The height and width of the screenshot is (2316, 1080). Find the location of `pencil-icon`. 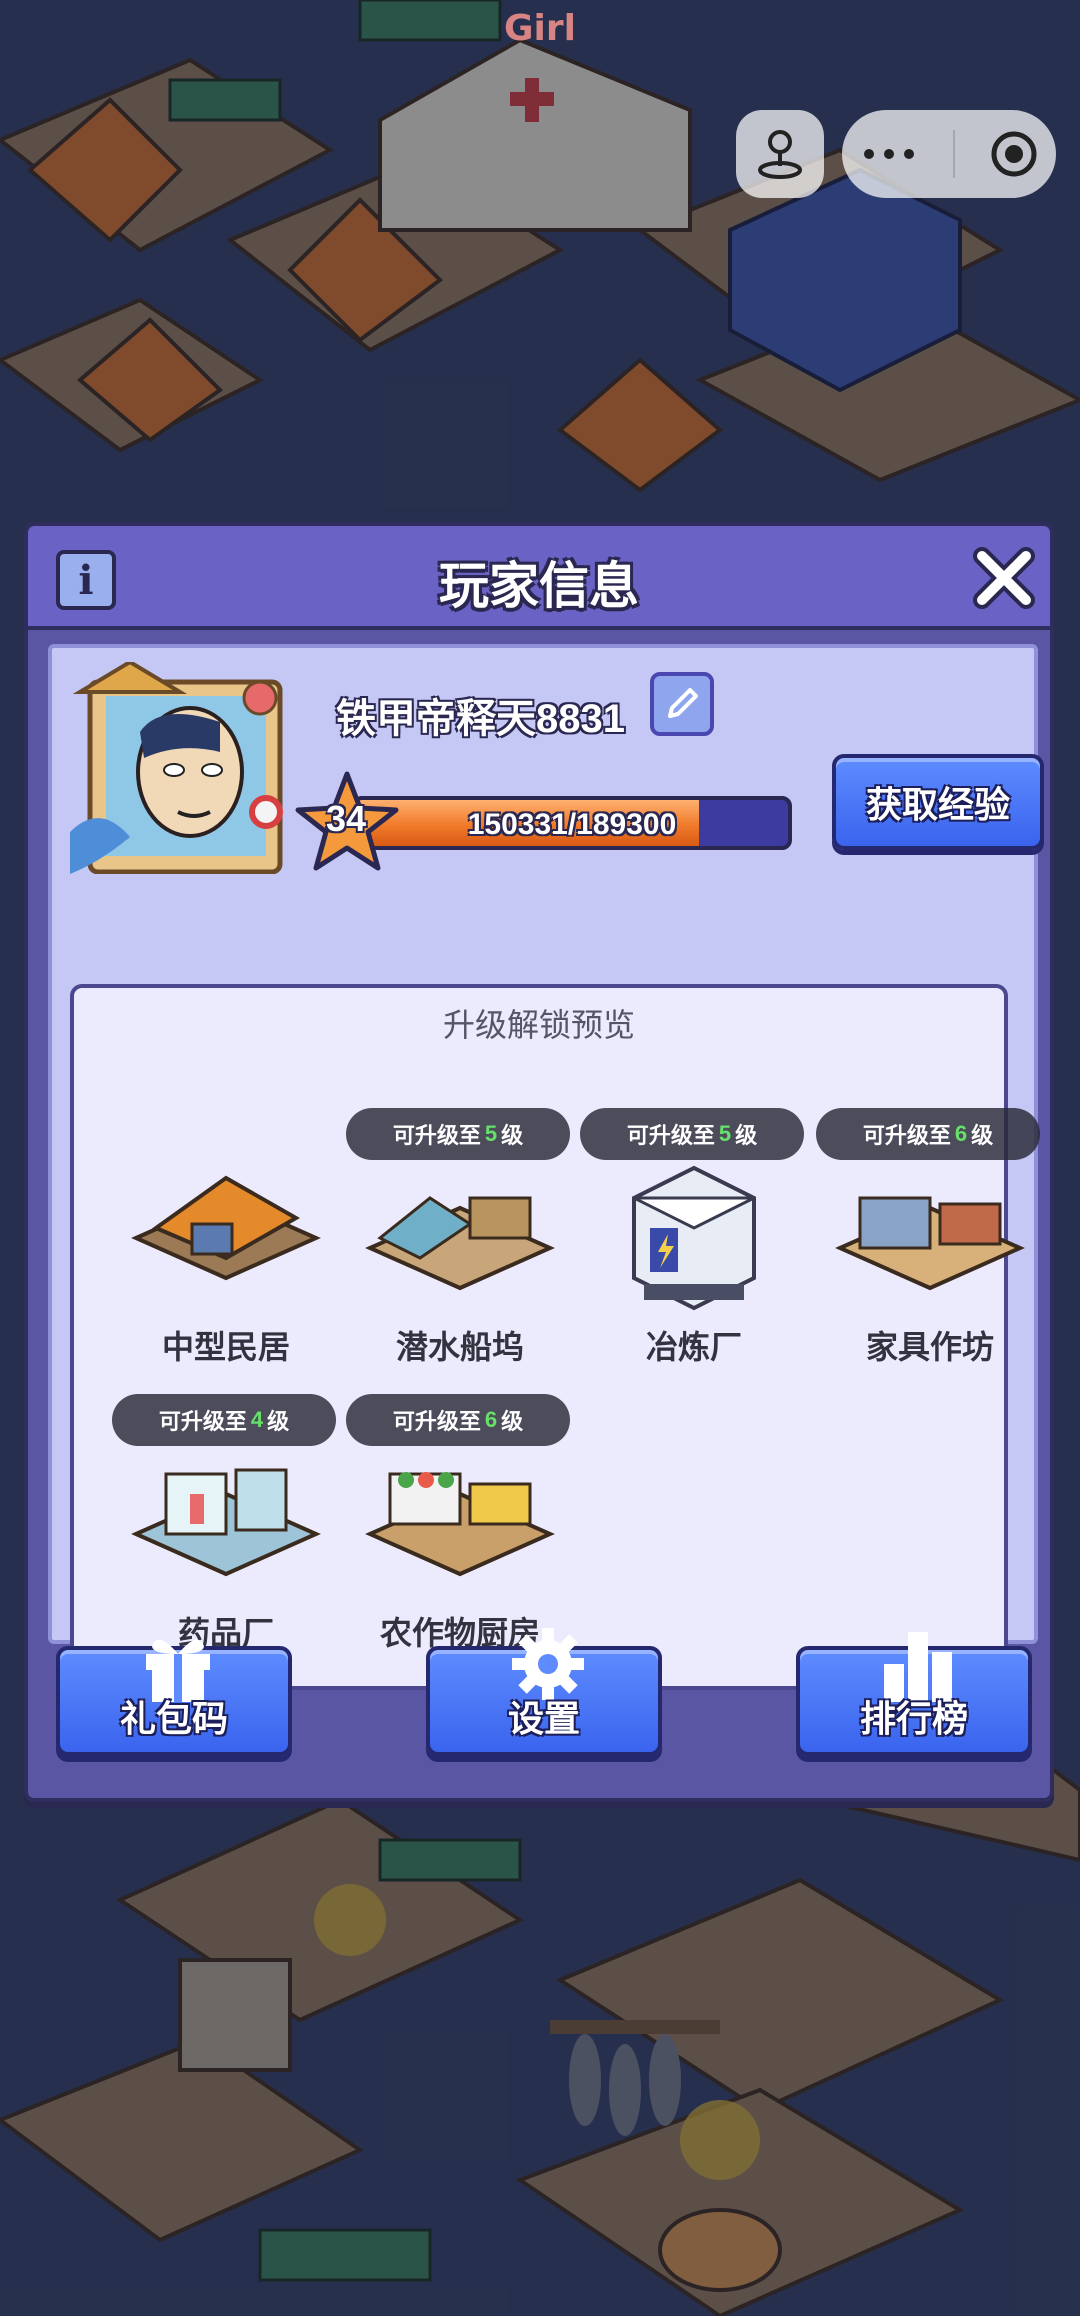

pencil-icon is located at coordinates (683, 703).